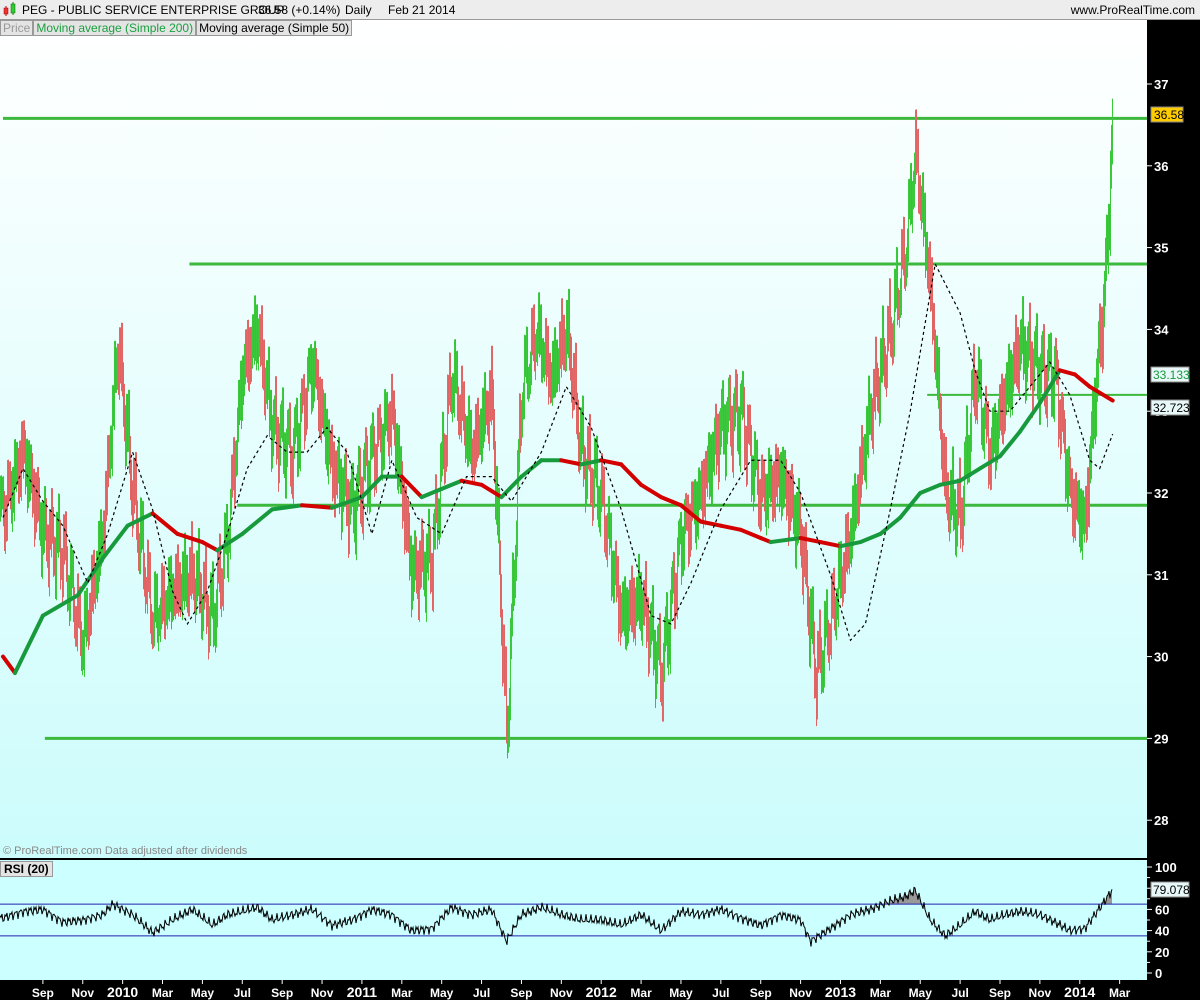 The width and height of the screenshot is (1200, 1000). Describe the element at coordinates (1161, 493) in the screenshot. I see `price-tick-label: 32` at that location.